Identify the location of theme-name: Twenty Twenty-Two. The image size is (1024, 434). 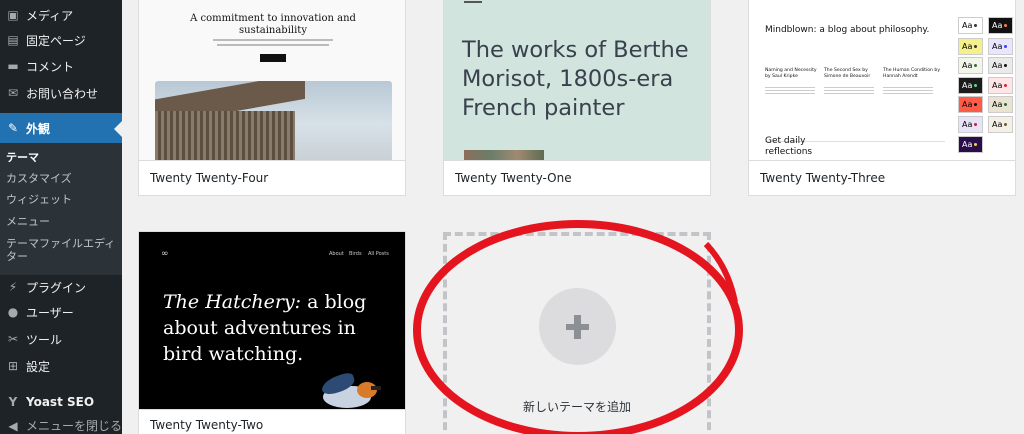
(272, 421).